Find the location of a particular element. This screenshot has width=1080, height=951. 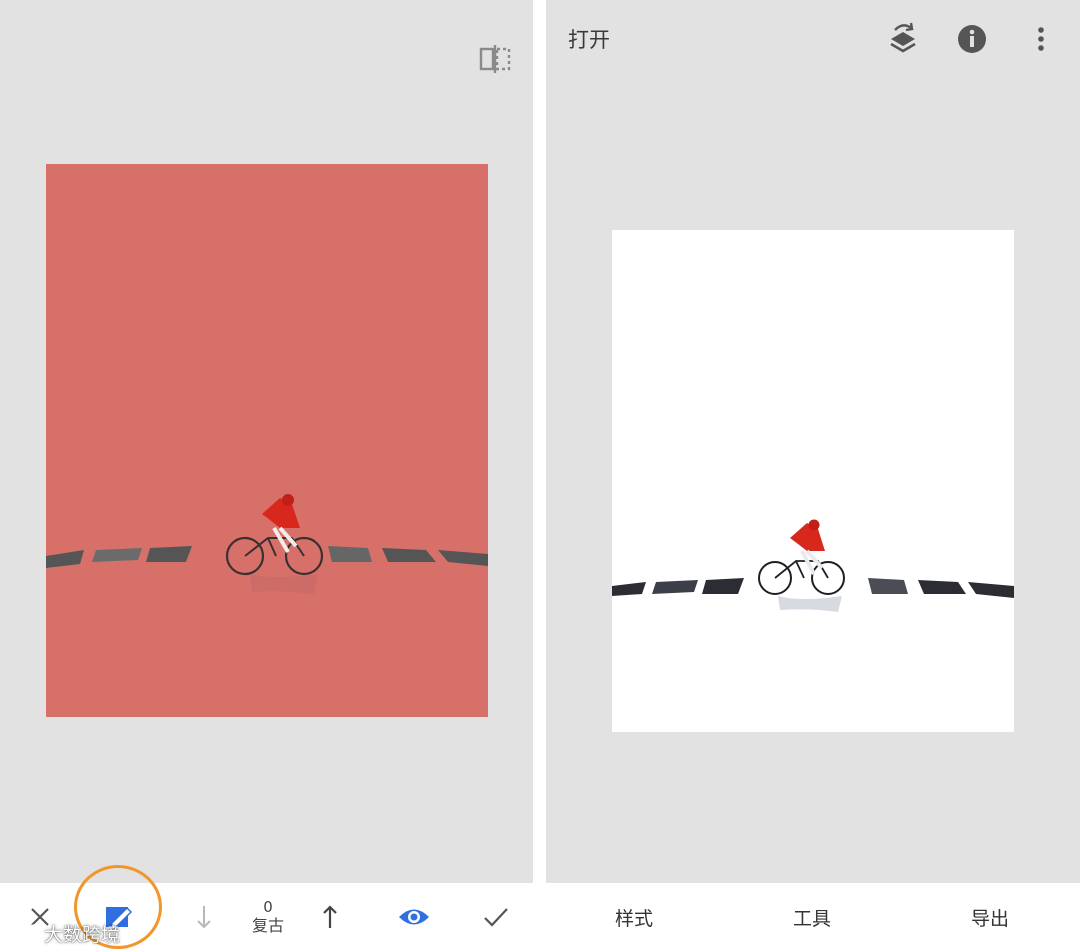

main-tabbar: 样式 工具 导出 is located at coordinates (813, 917).